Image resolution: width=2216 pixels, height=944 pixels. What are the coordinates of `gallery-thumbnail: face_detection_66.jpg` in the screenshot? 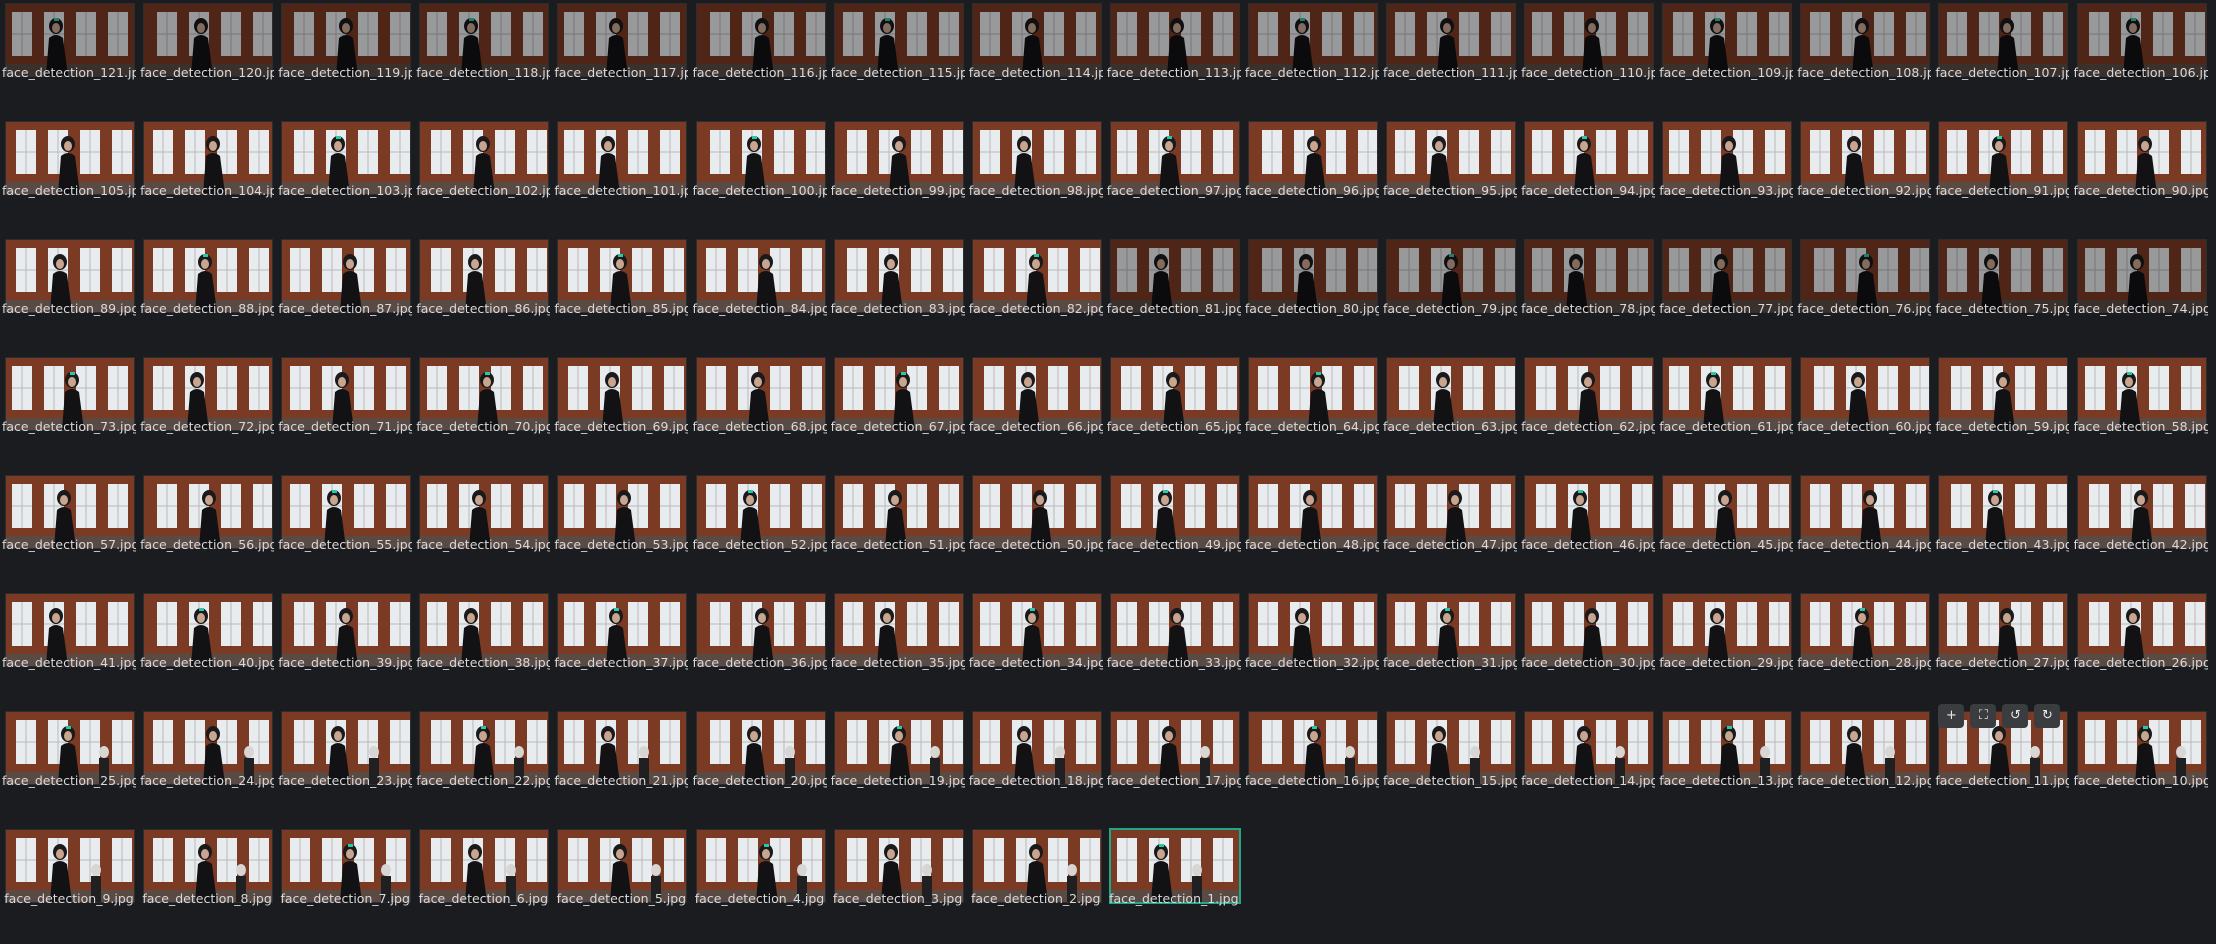 It's located at (1036, 413).